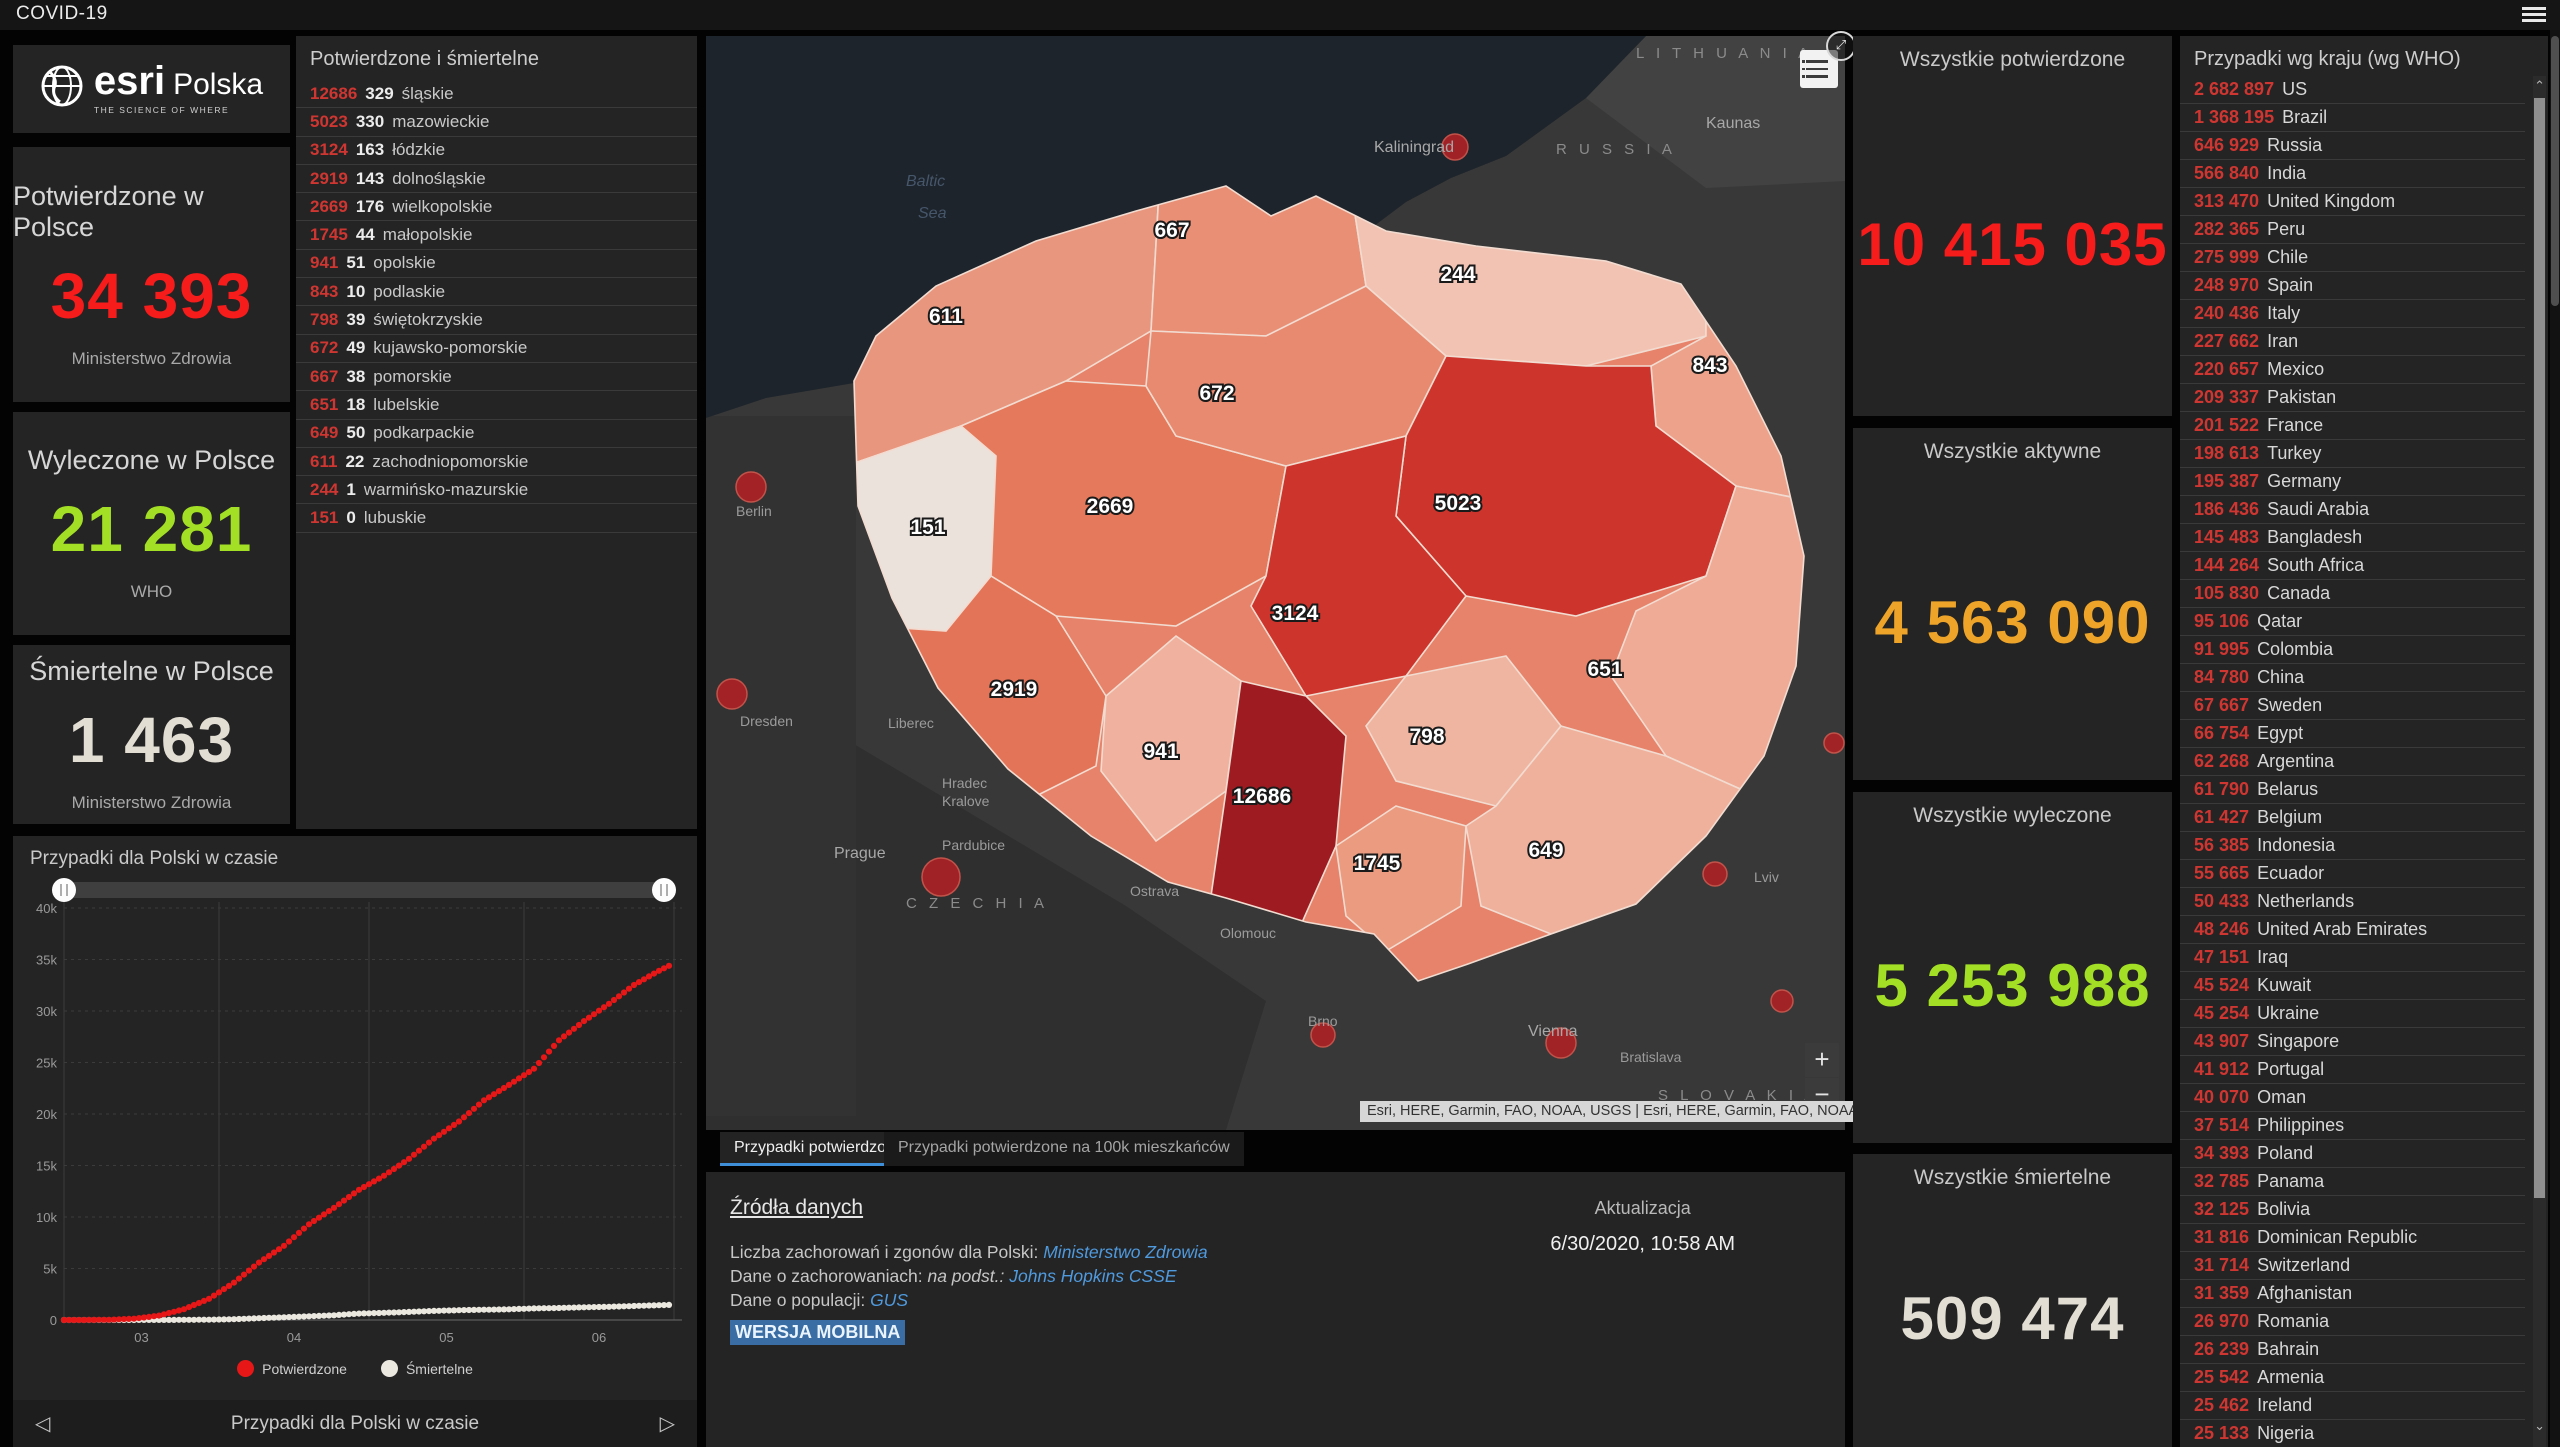 This screenshot has height=1447, width=2560. Describe the element at coordinates (2352, 1042) in the screenshot. I see `table-row: 43 907 Singapore` at that location.